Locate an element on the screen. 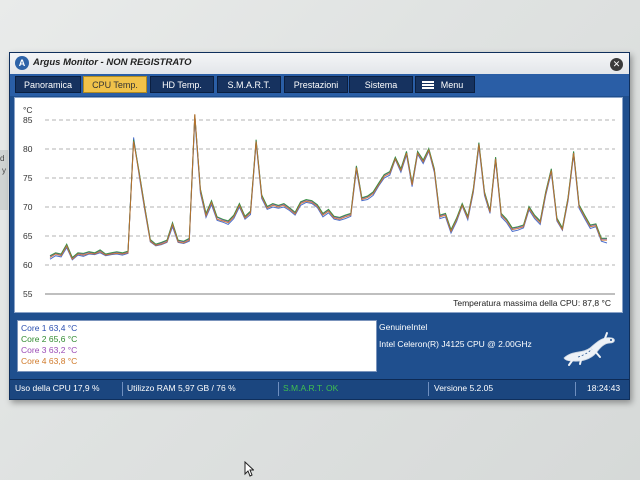 The width and height of the screenshot is (640, 480). y-tick-label: 85 is located at coordinates (28, 120).